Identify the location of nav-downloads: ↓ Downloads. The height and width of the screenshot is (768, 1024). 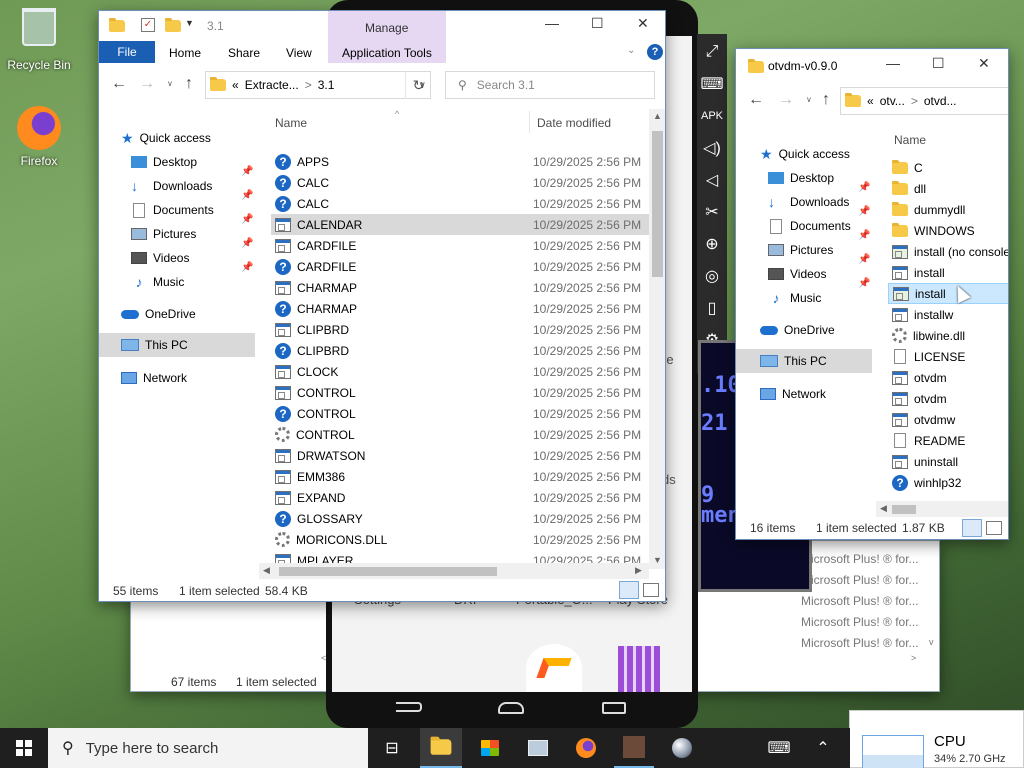
(808, 202).